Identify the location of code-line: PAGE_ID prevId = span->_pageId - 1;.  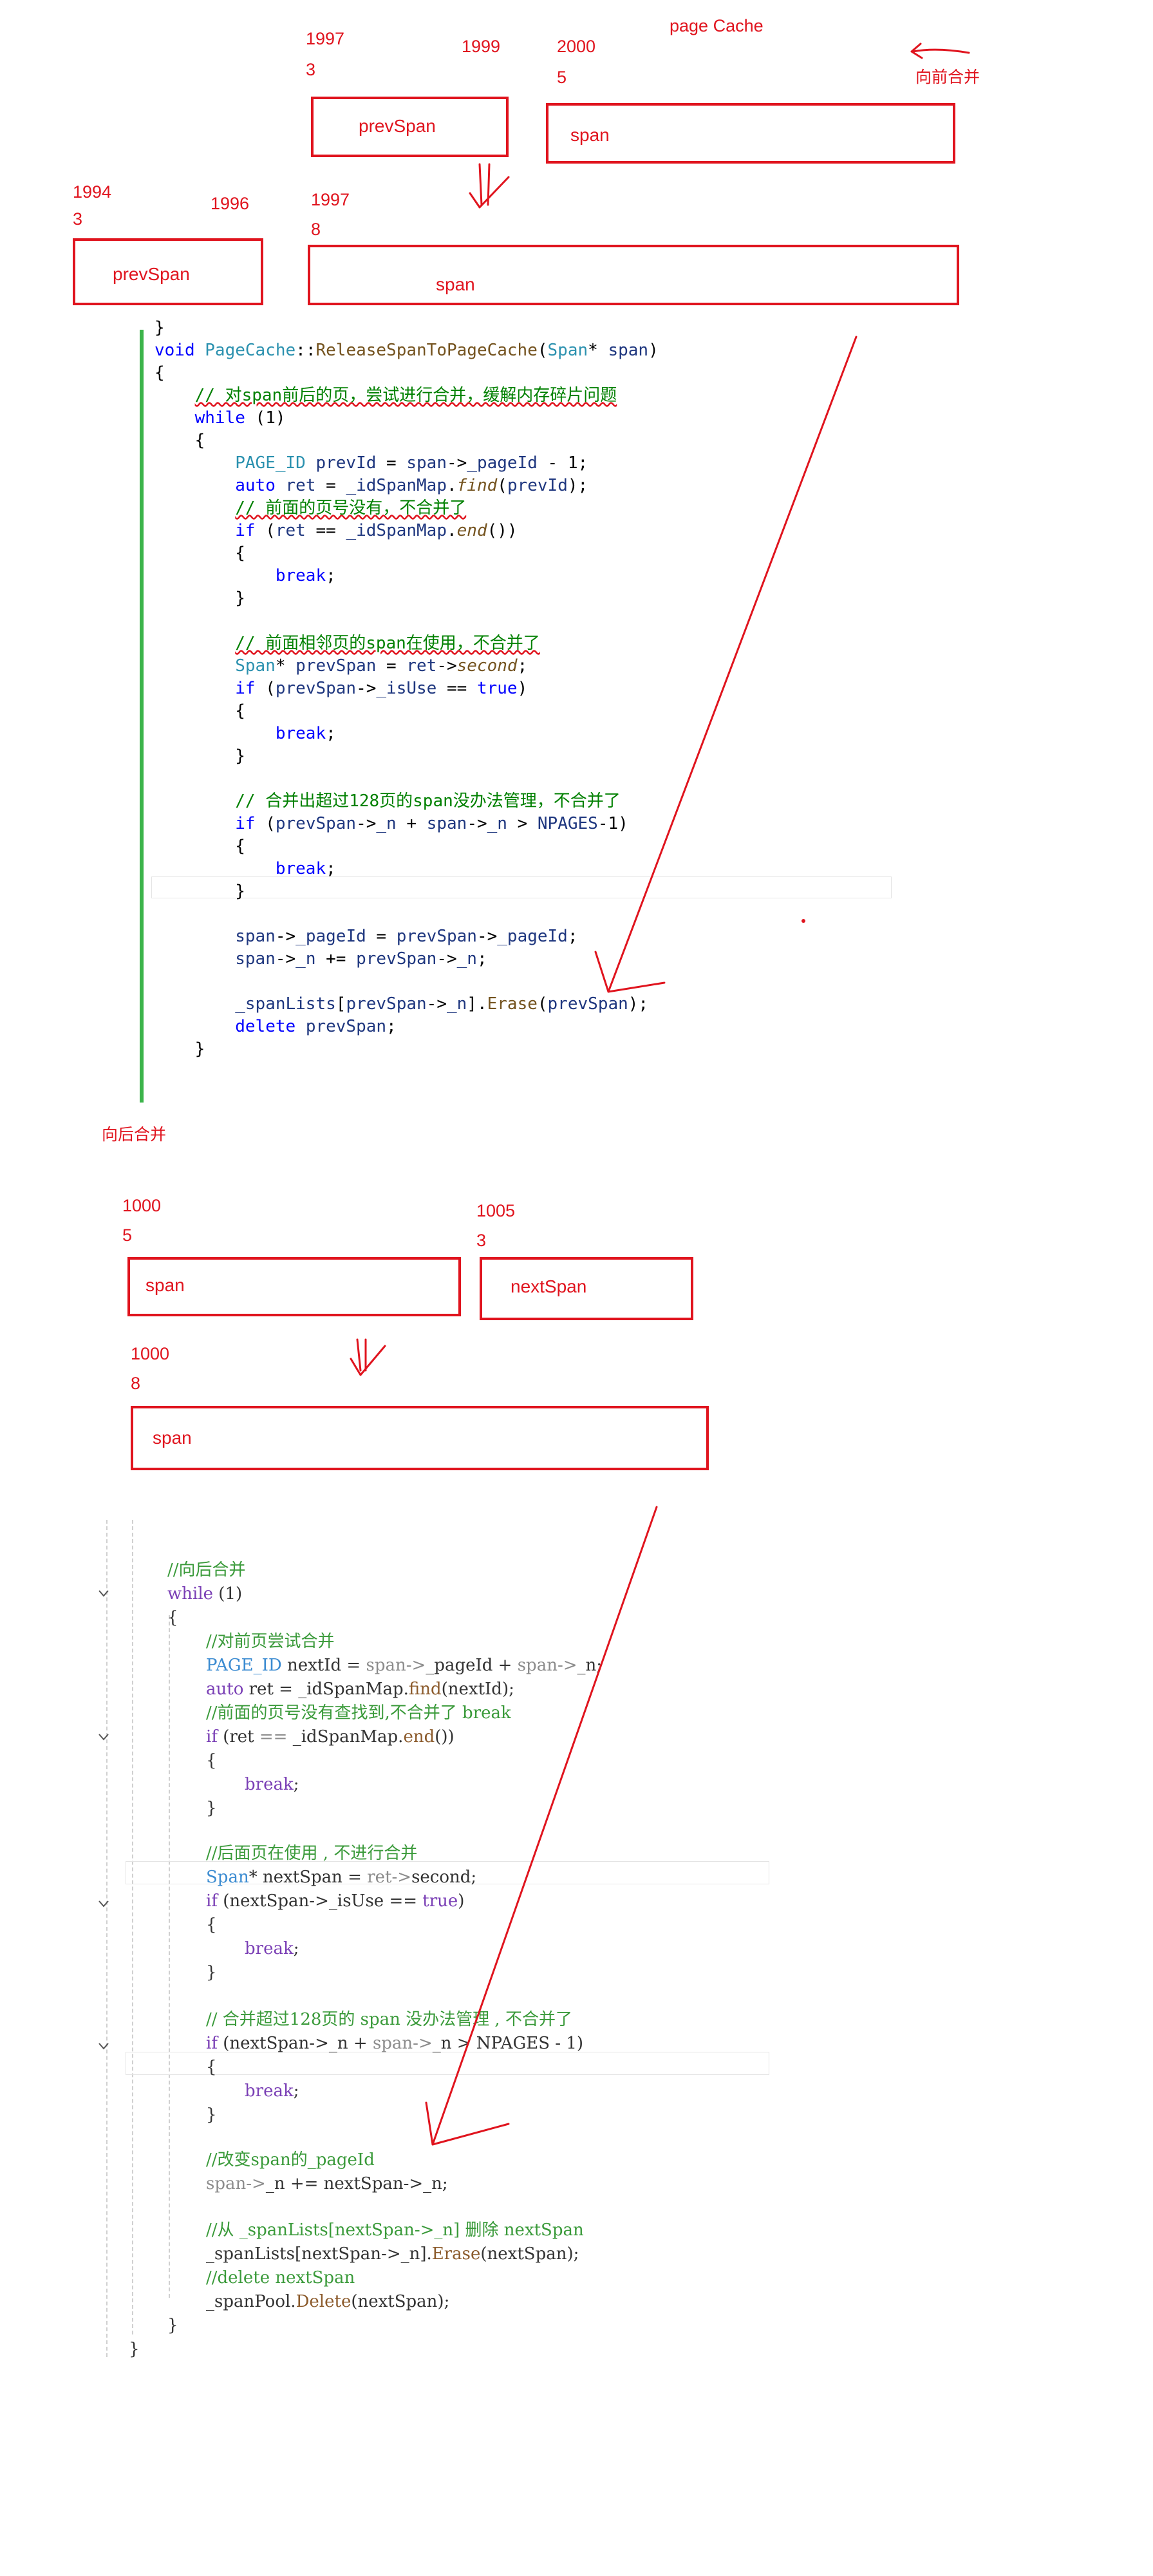
(411, 463).